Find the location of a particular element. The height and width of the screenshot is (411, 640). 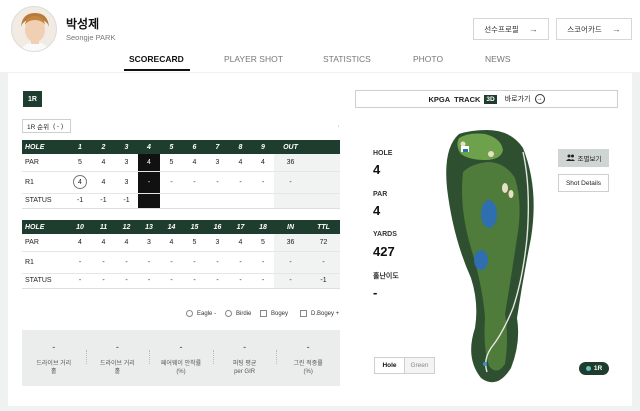

group-view-button: 조별보기 is located at coordinates (583, 158).